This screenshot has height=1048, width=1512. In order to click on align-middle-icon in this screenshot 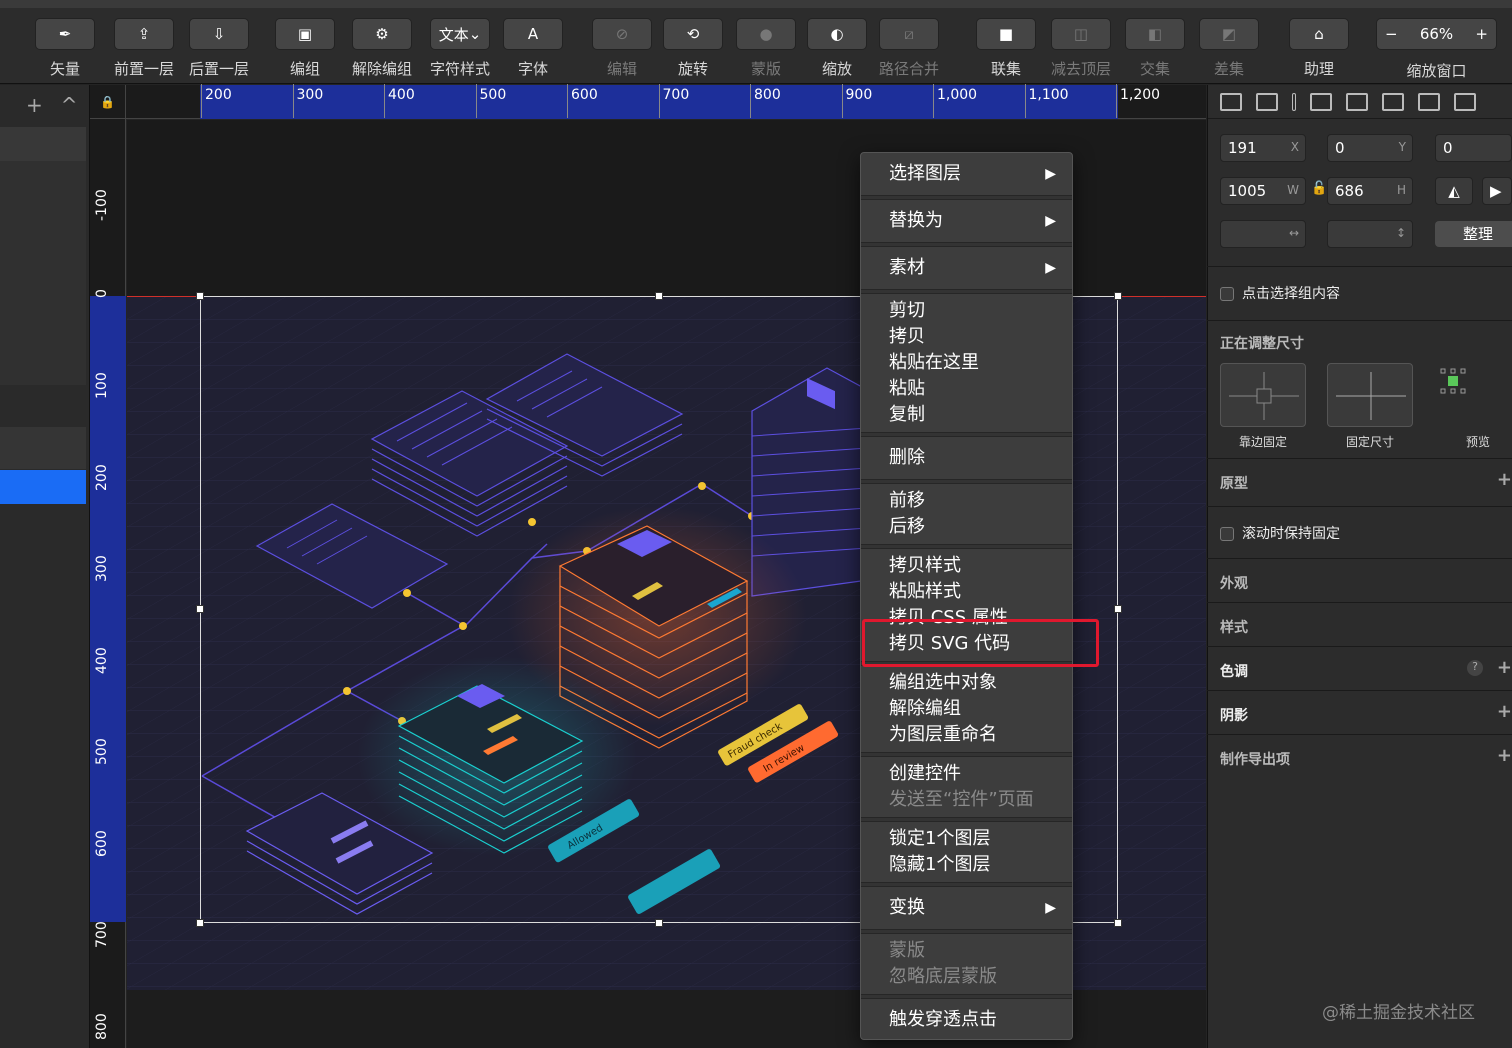, I will do `click(1357, 101)`.